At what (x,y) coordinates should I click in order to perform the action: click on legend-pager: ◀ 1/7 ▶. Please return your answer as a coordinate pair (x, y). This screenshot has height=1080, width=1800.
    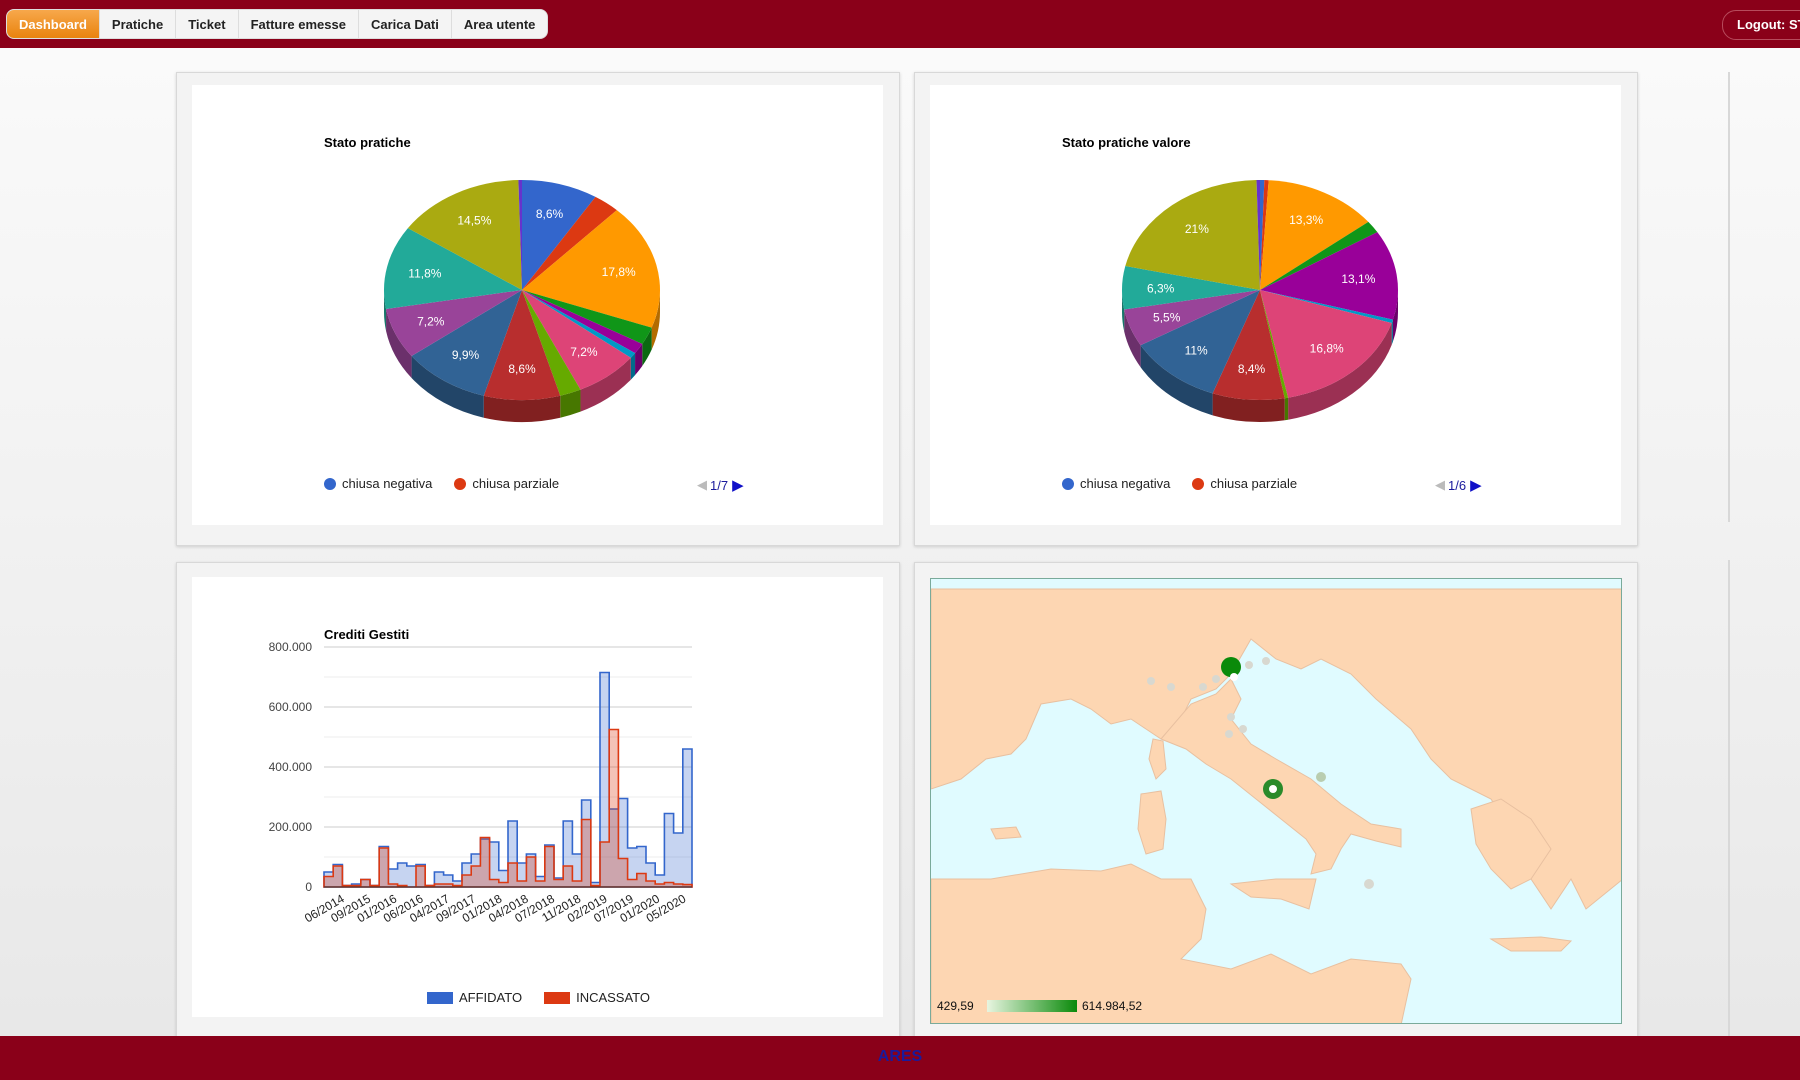
    Looking at the image, I should click on (720, 485).